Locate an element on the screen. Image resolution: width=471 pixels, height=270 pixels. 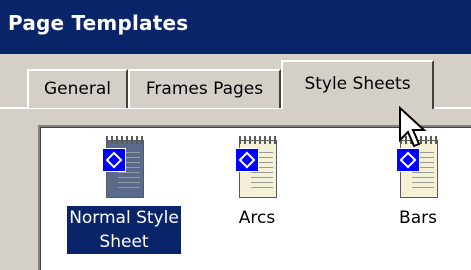
tab-label: Frames Pages is located at coordinates (204, 89).